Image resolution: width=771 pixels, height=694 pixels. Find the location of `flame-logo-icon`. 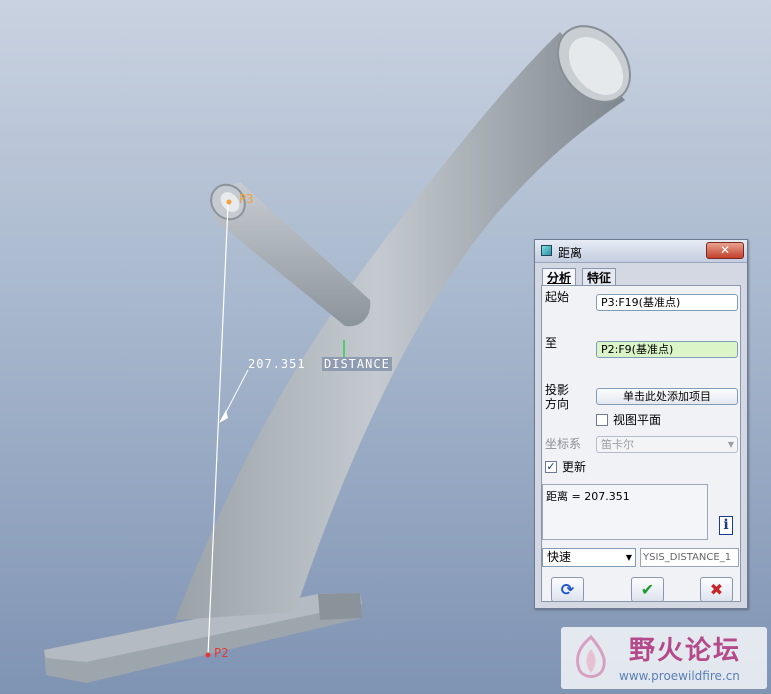

flame-logo-icon is located at coordinates (591, 656).